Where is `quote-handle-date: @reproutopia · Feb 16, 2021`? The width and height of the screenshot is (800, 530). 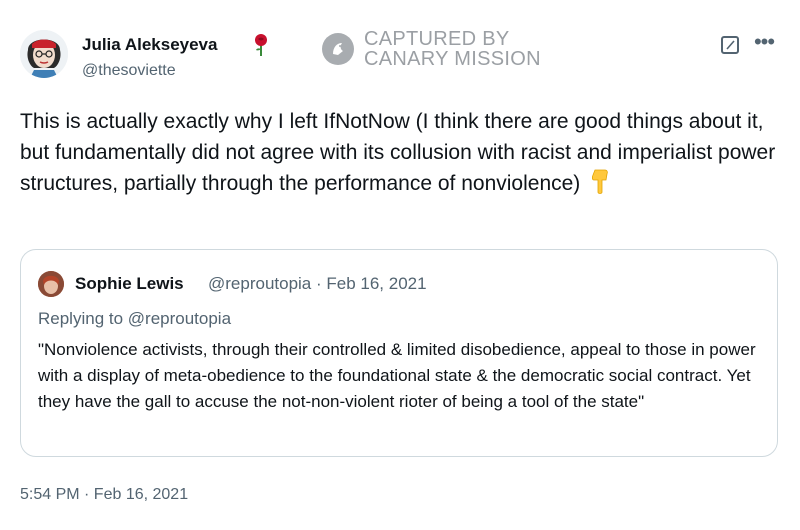
quote-handle-date: @reproutopia · Feb 16, 2021 is located at coordinates (317, 284).